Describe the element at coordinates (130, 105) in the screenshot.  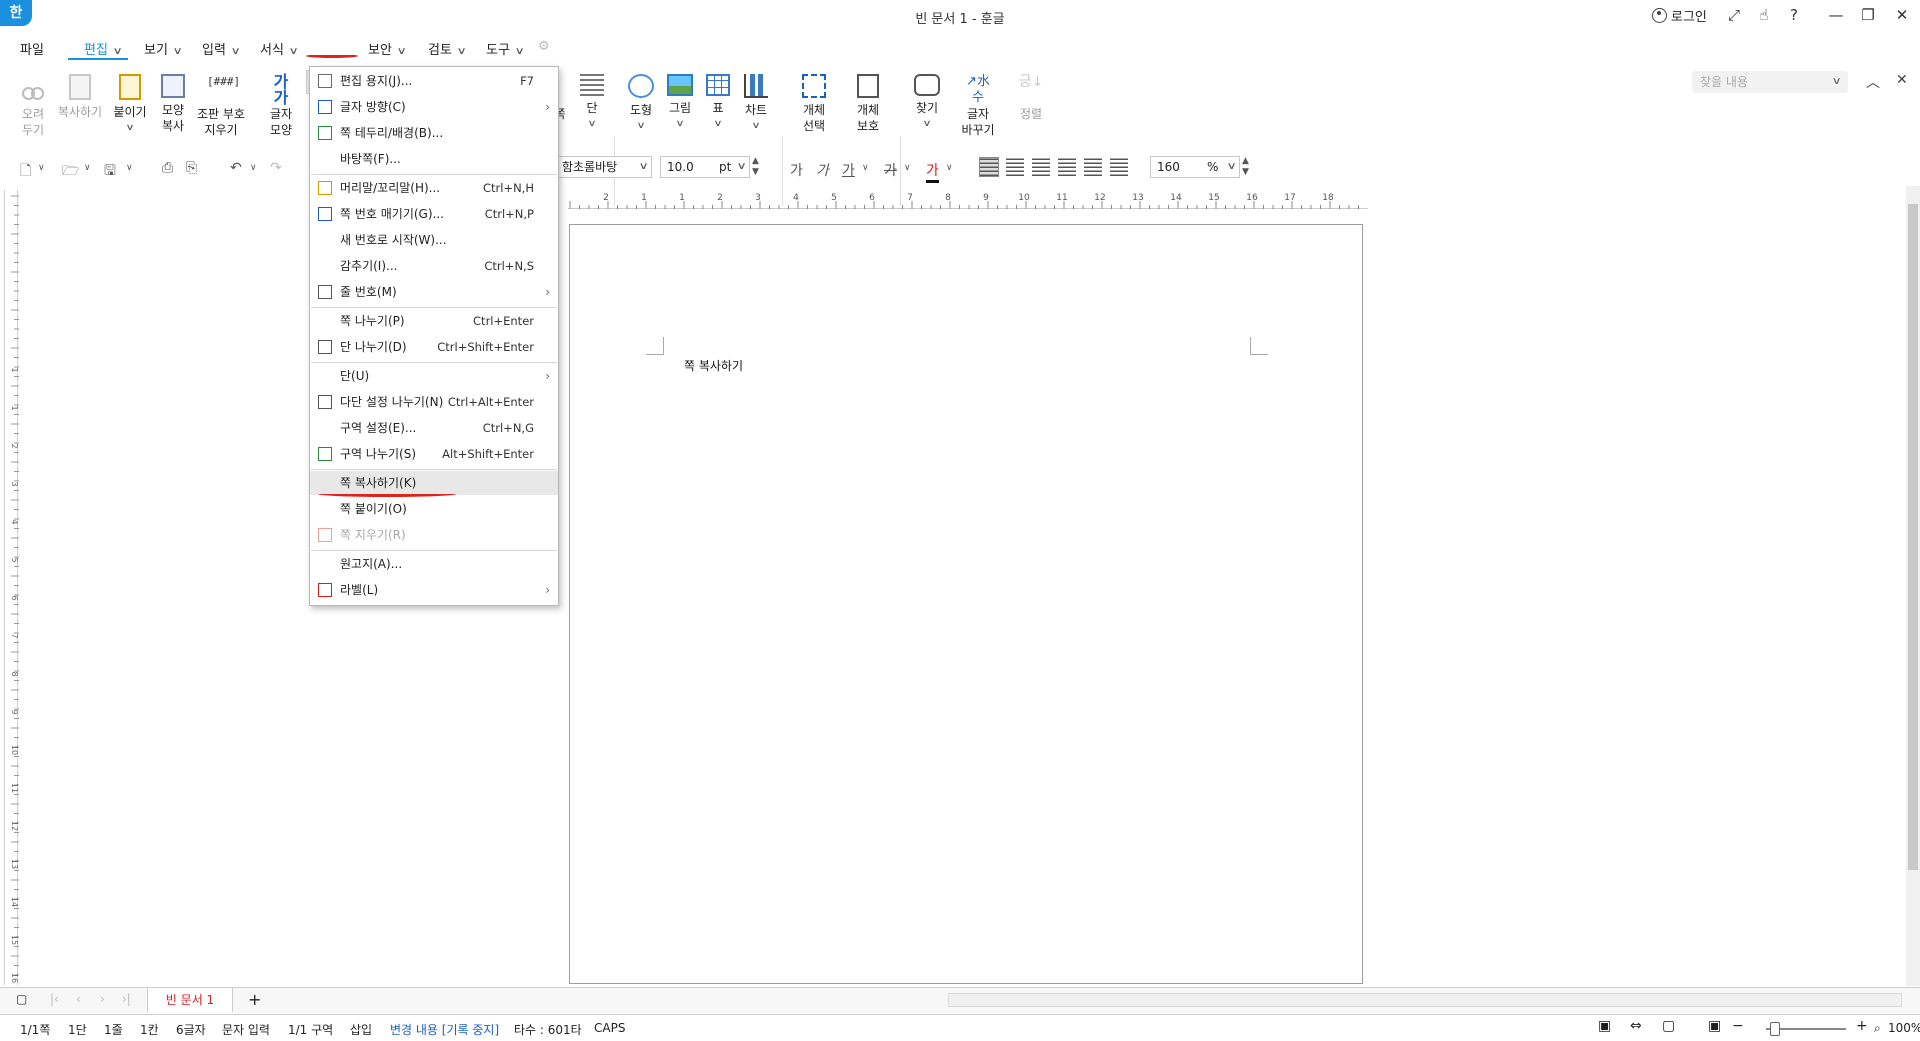
I see `paste-button: 붙이기 ∨` at that location.